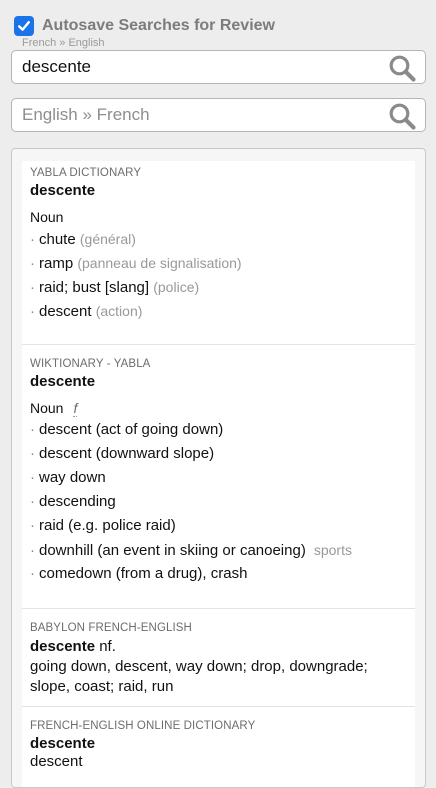  What do you see at coordinates (54, 408) in the screenshot?
I see `part-of-speech: Noun f` at bounding box center [54, 408].